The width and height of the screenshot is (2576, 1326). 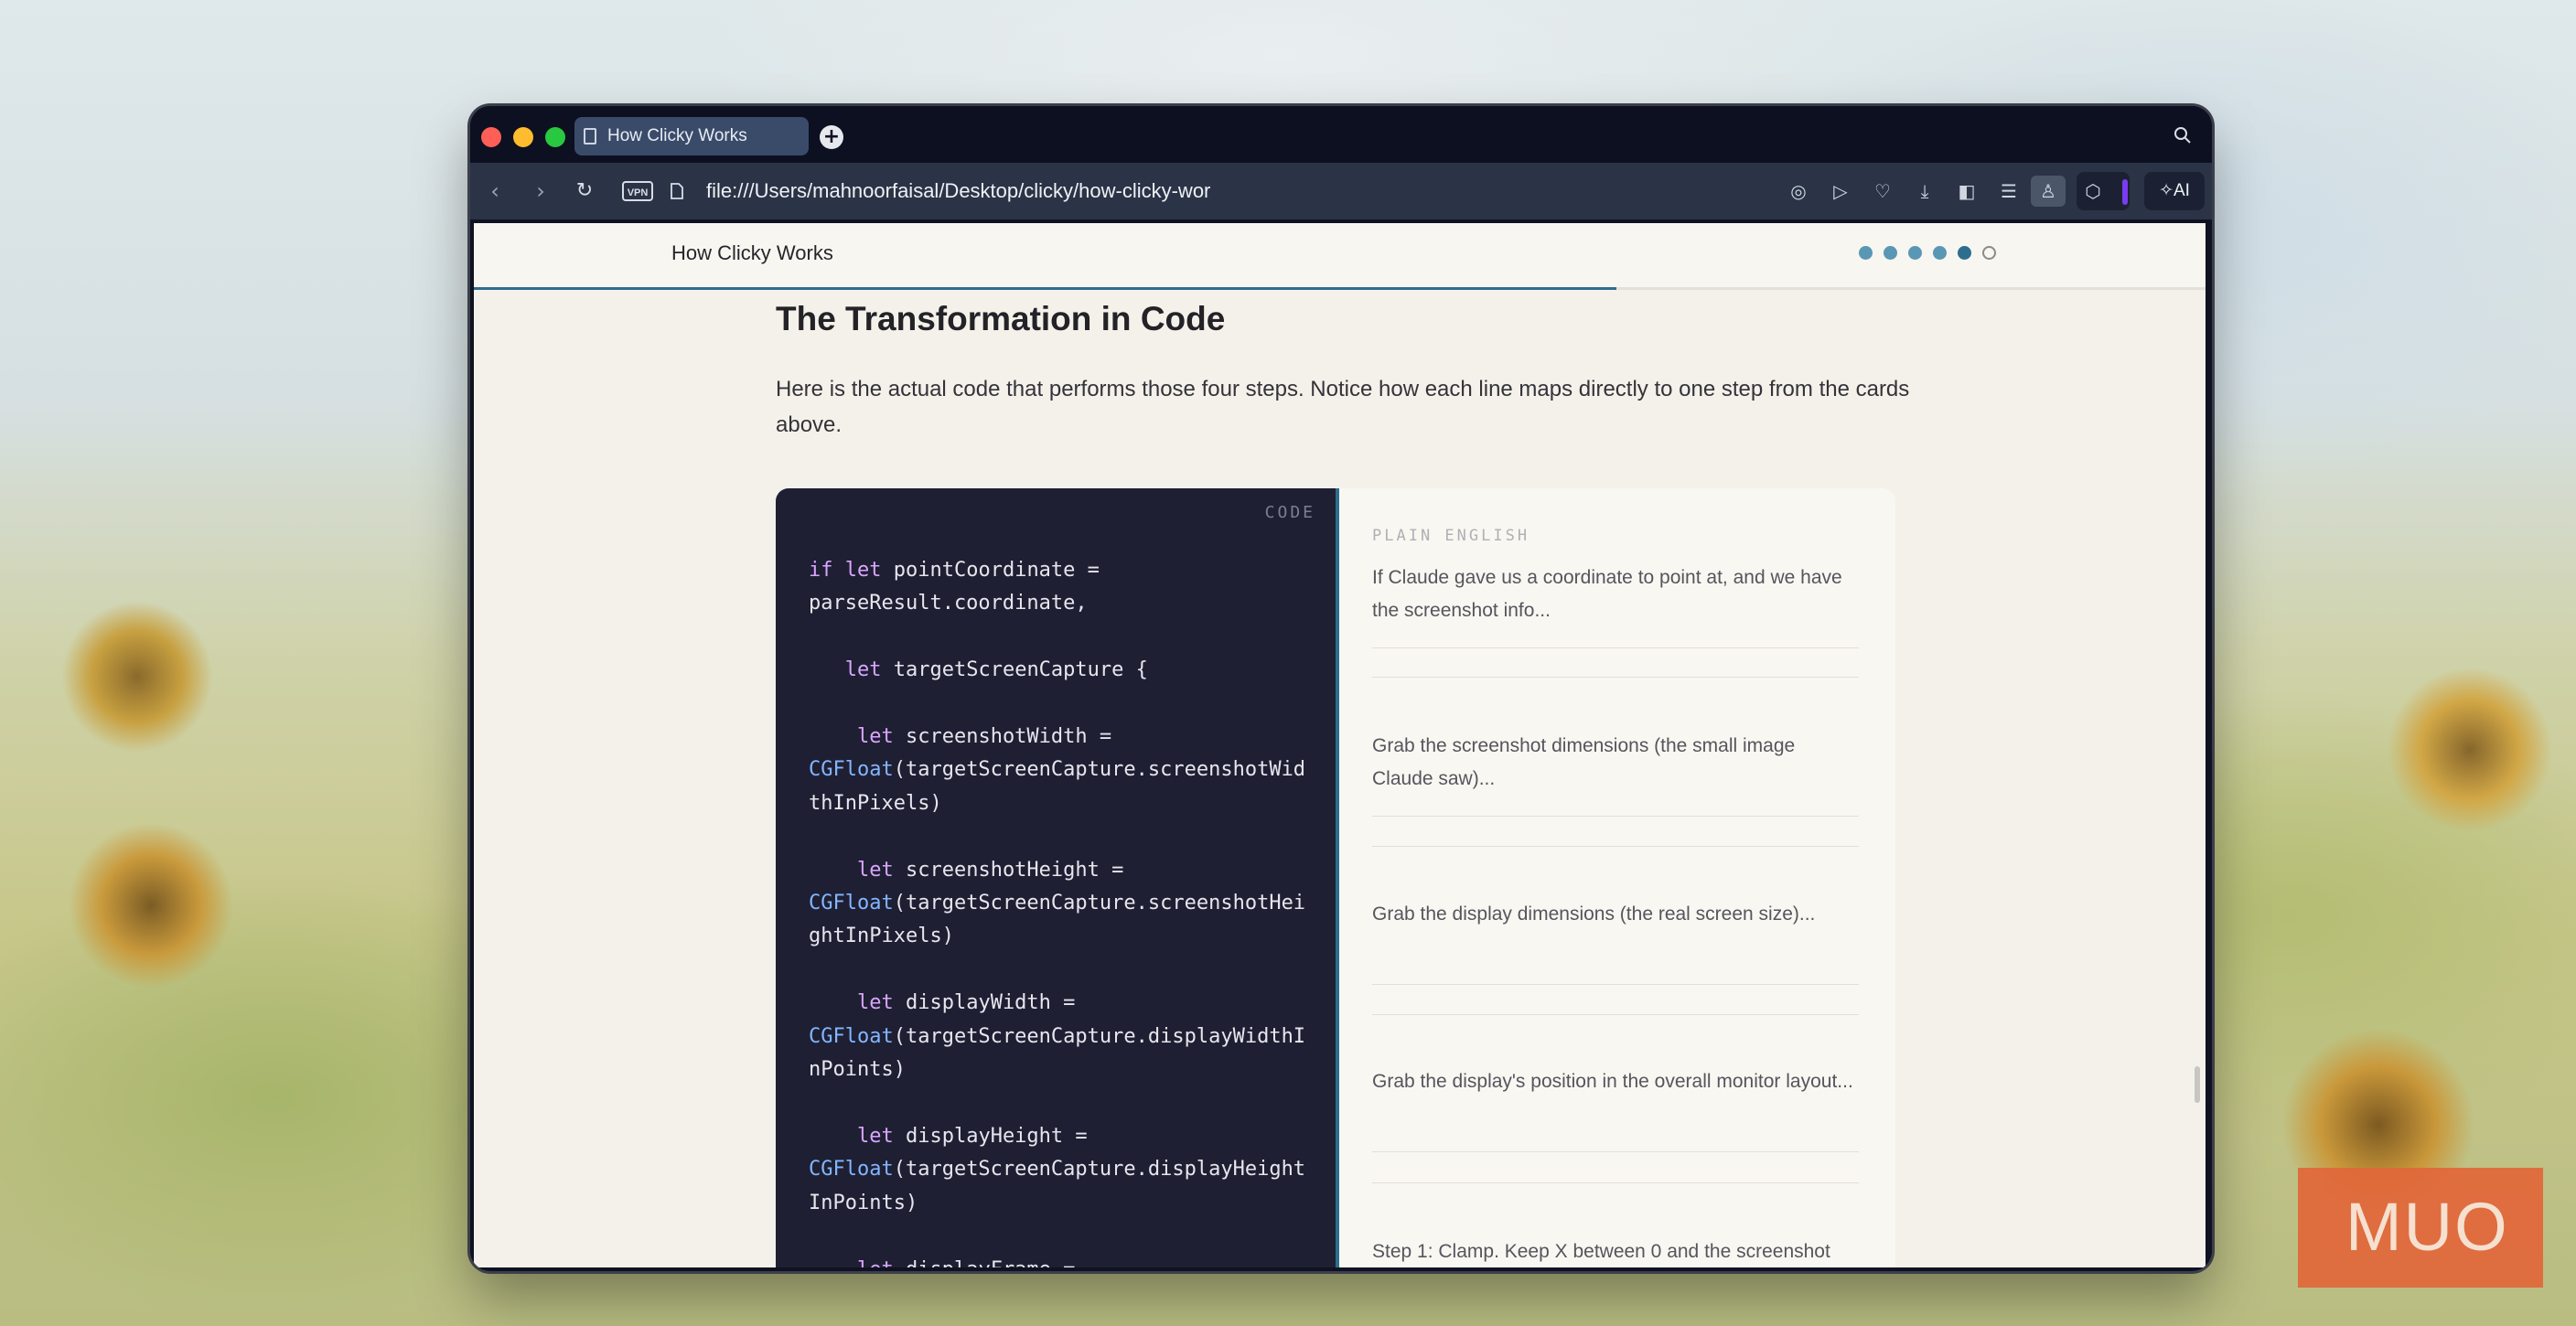 What do you see at coordinates (972, 1136) in the screenshot?
I see `code-line: let displayHeight =` at bounding box center [972, 1136].